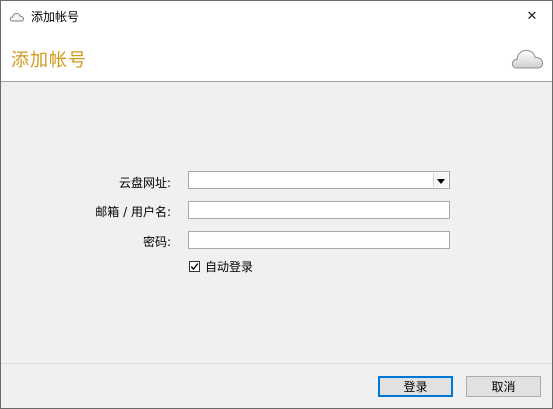  I want to click on email-label: 邮箱 / 用户名:, so click(133, 212).